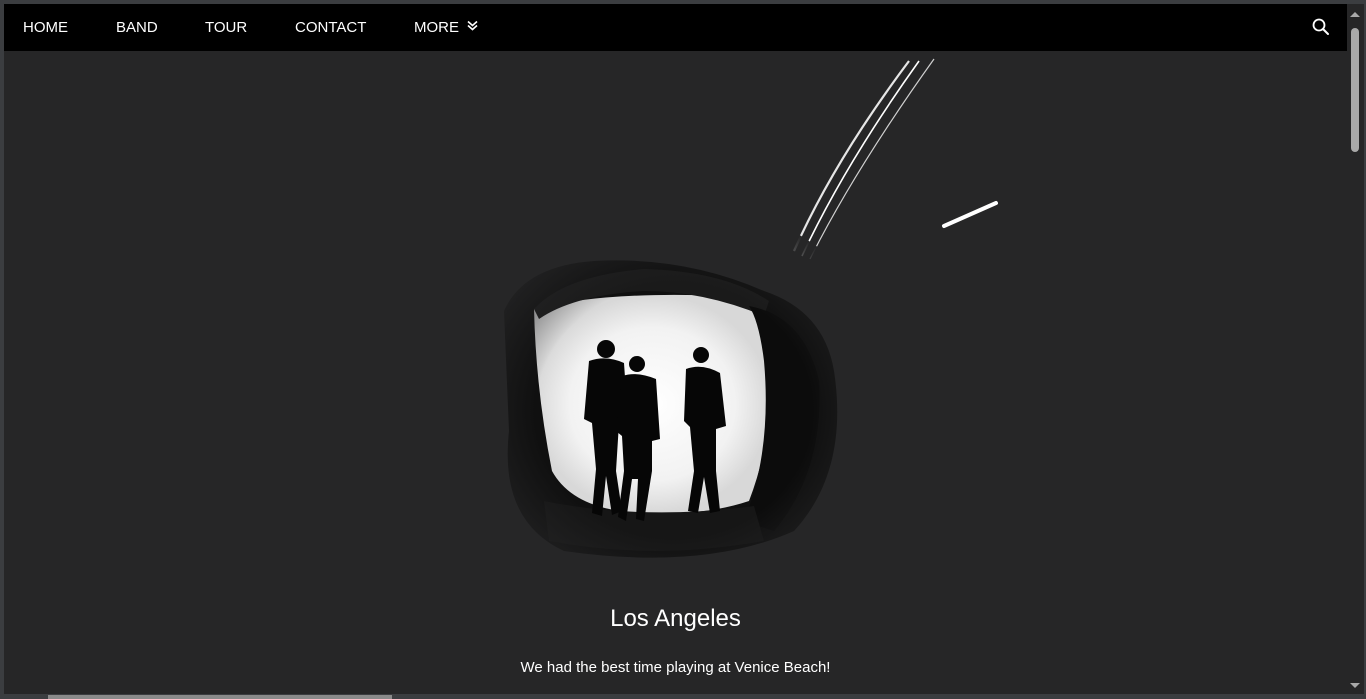 The image size is (1366, 699). What do you see at coordinates (436, 27) in the screenshot?
I see `nav-more-label: MORE` at bounding box center [436, 27].